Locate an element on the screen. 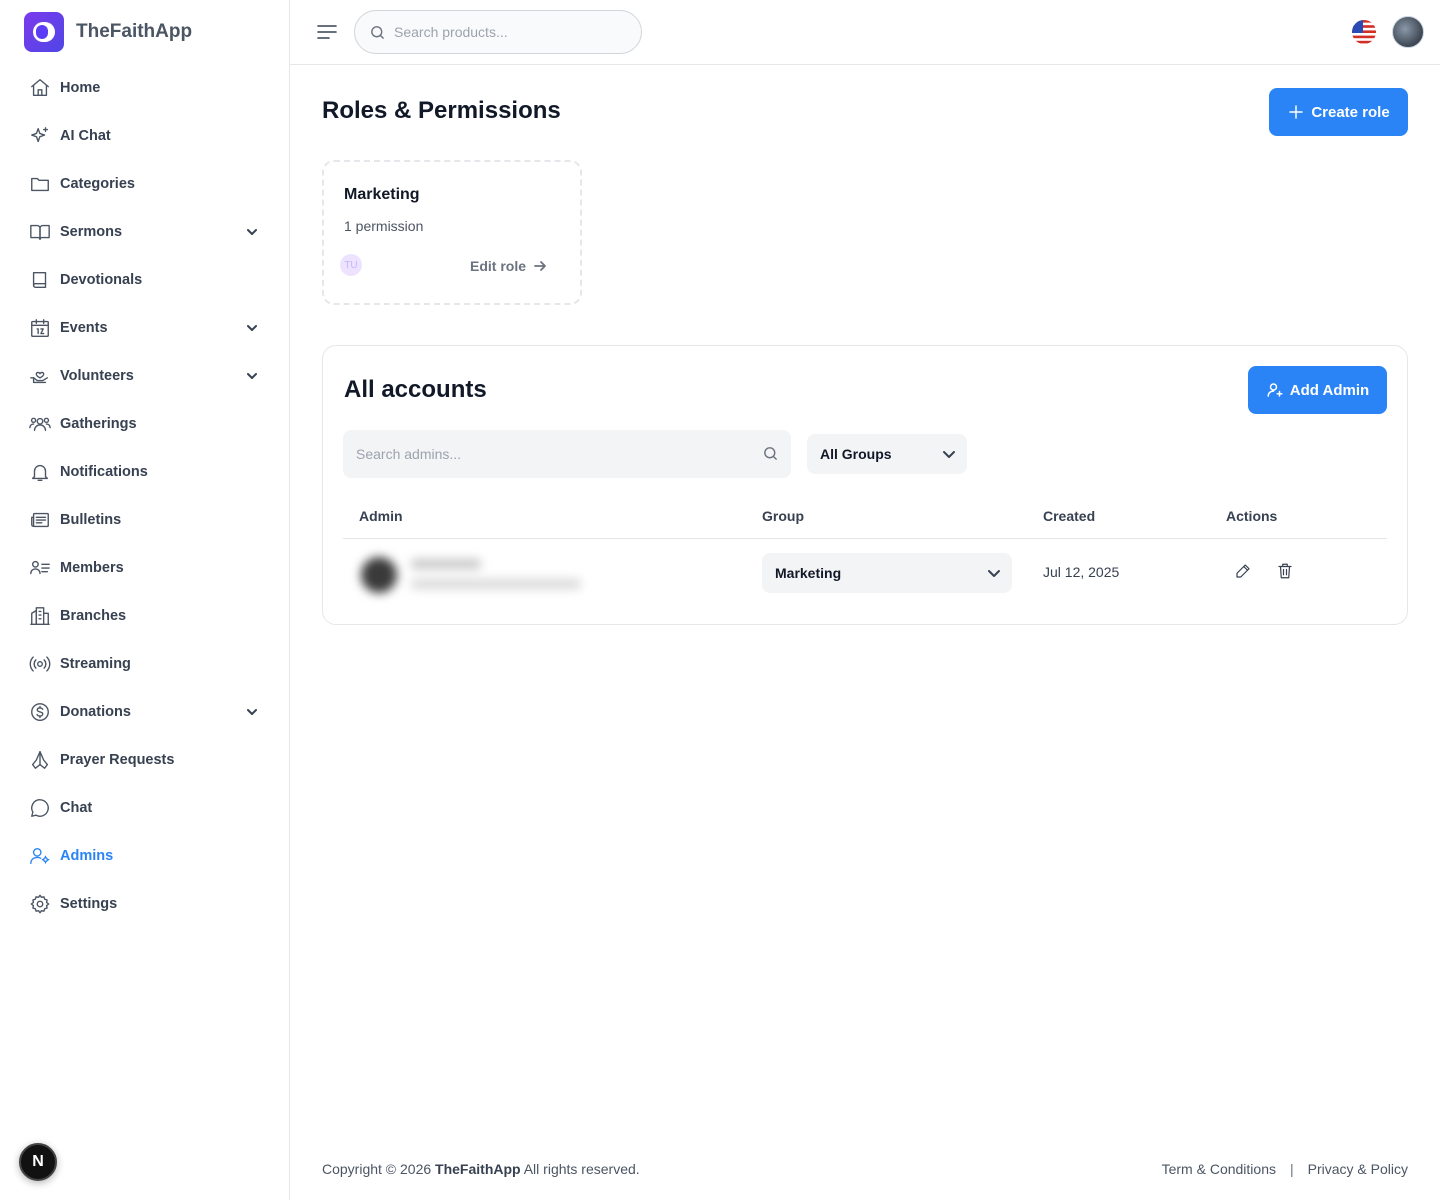  group-filter-select: All Groups is located at coordinates (887, 454).